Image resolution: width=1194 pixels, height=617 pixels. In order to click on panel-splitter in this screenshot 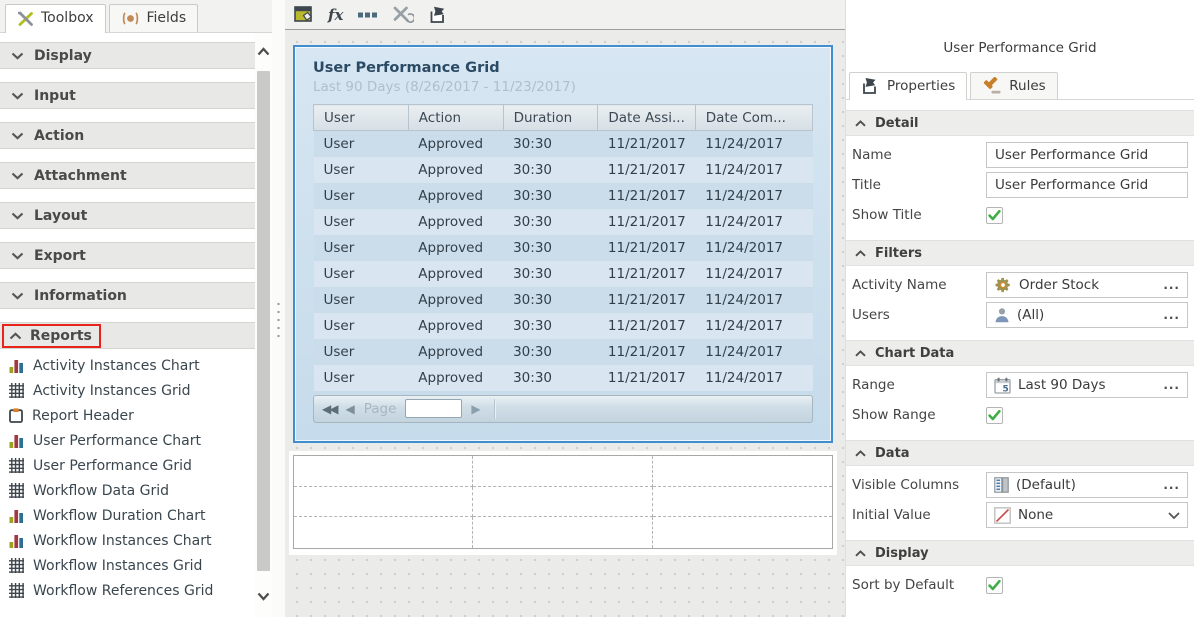, I will do `click(278, 308)`.